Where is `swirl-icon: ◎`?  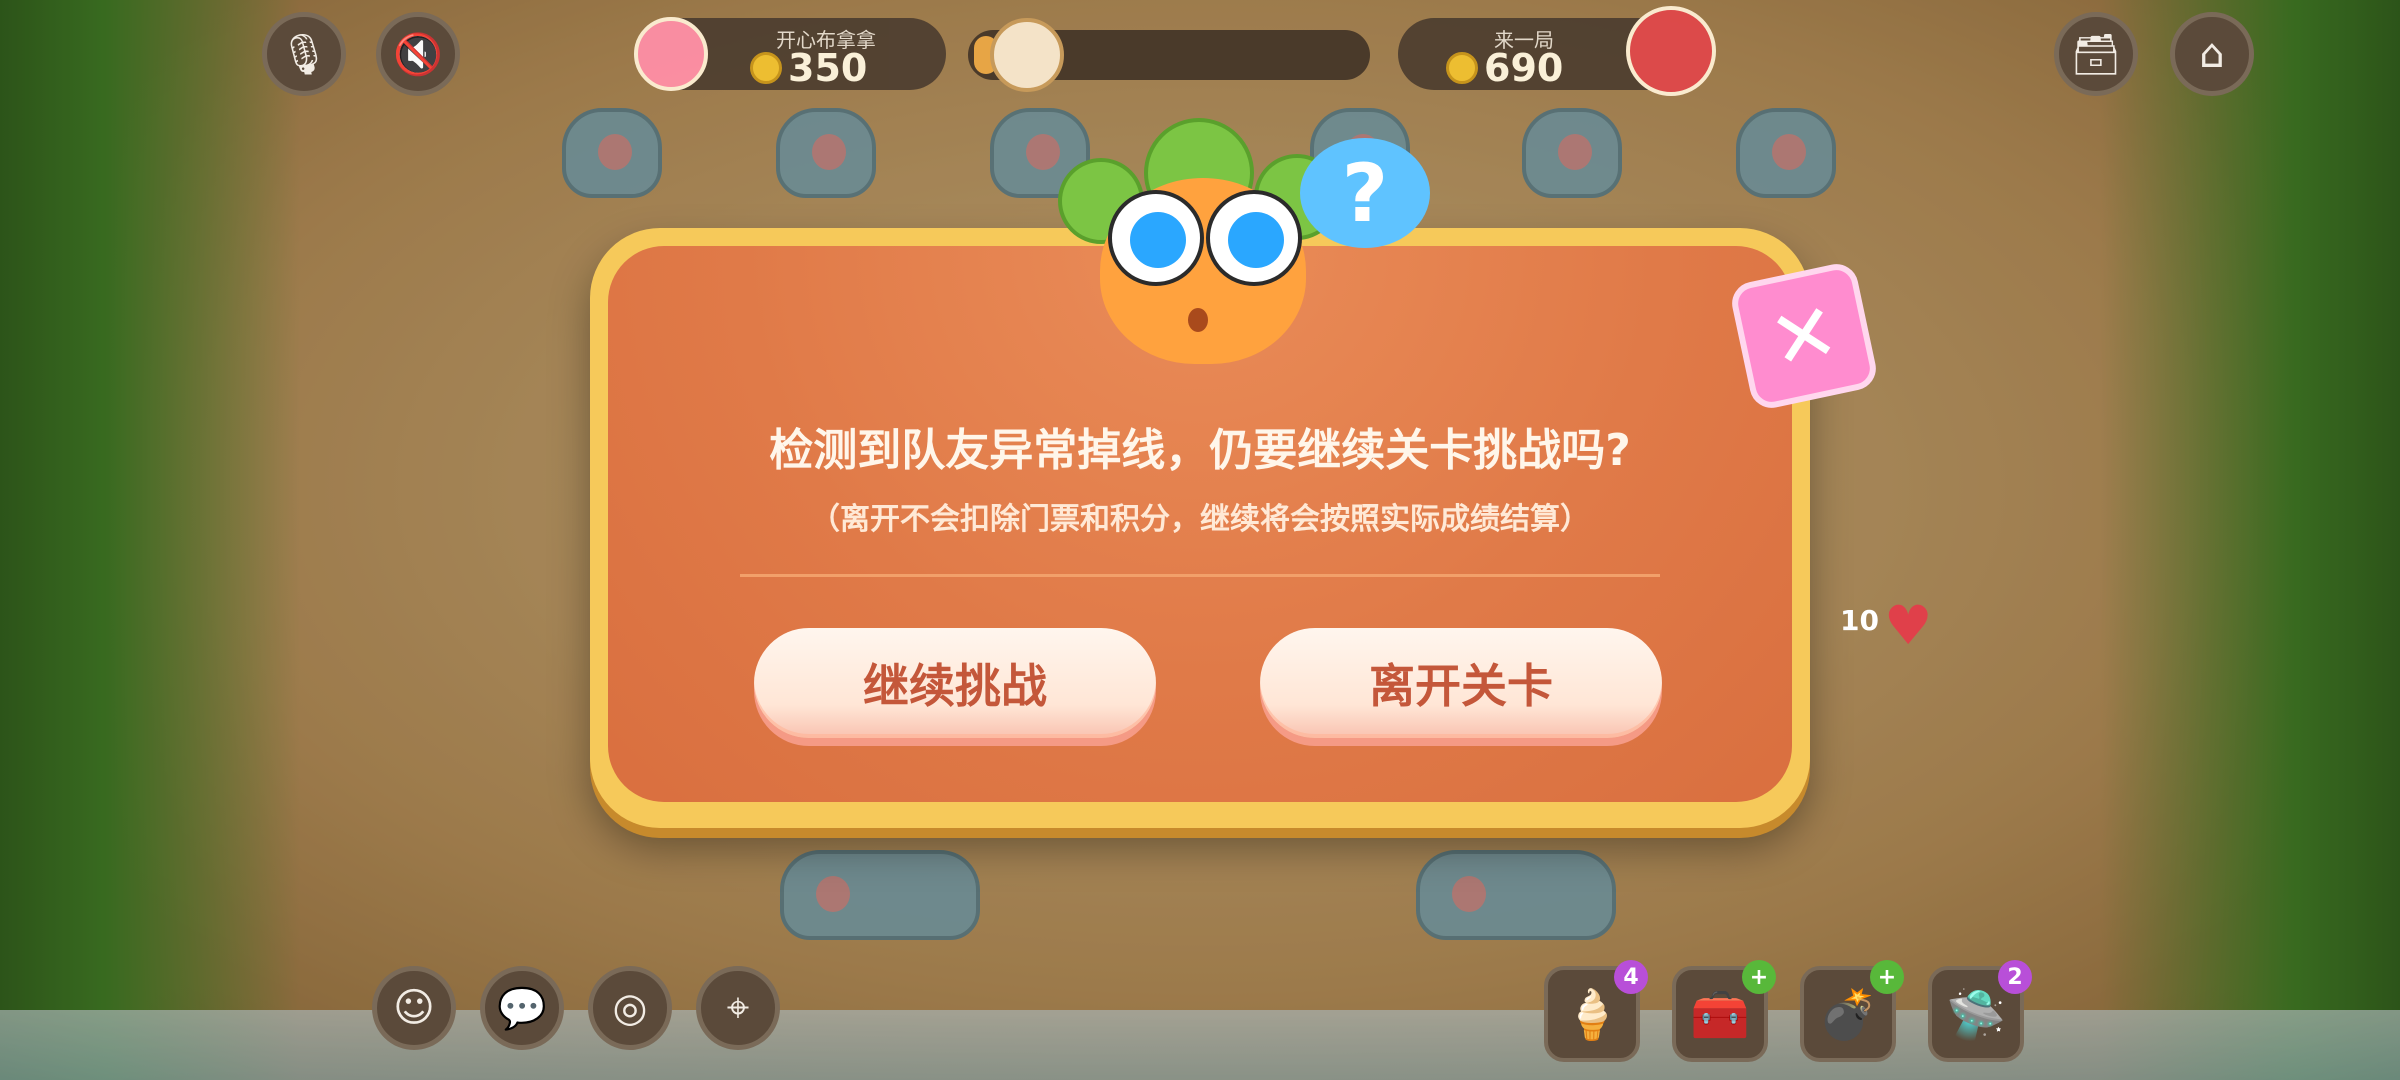
swirl-icon: ◎ is located at coordinates (630, 1008).